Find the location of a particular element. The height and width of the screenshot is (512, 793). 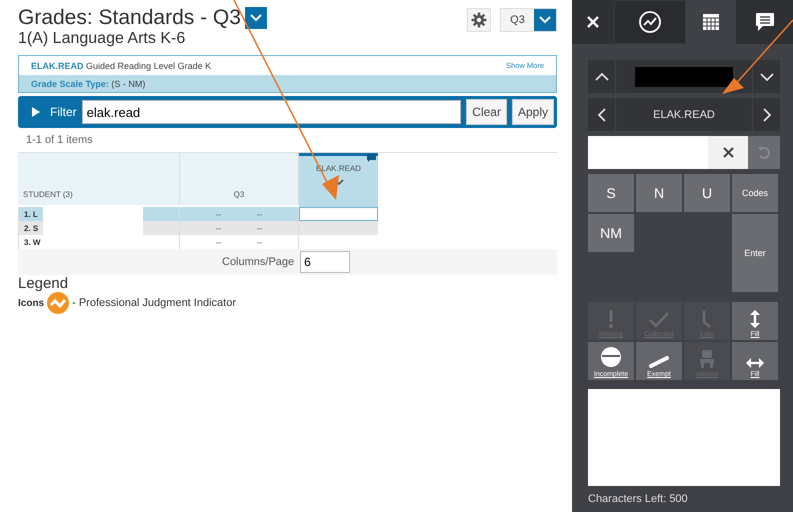

chevron-up-icon is located at coordinates (601, 76).